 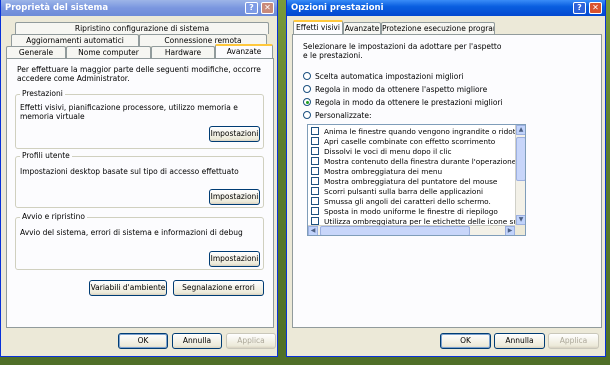 I want to click on tab-protezione-esecuzione: Protezione esecuzione programmi, so click(x=438, y=28).